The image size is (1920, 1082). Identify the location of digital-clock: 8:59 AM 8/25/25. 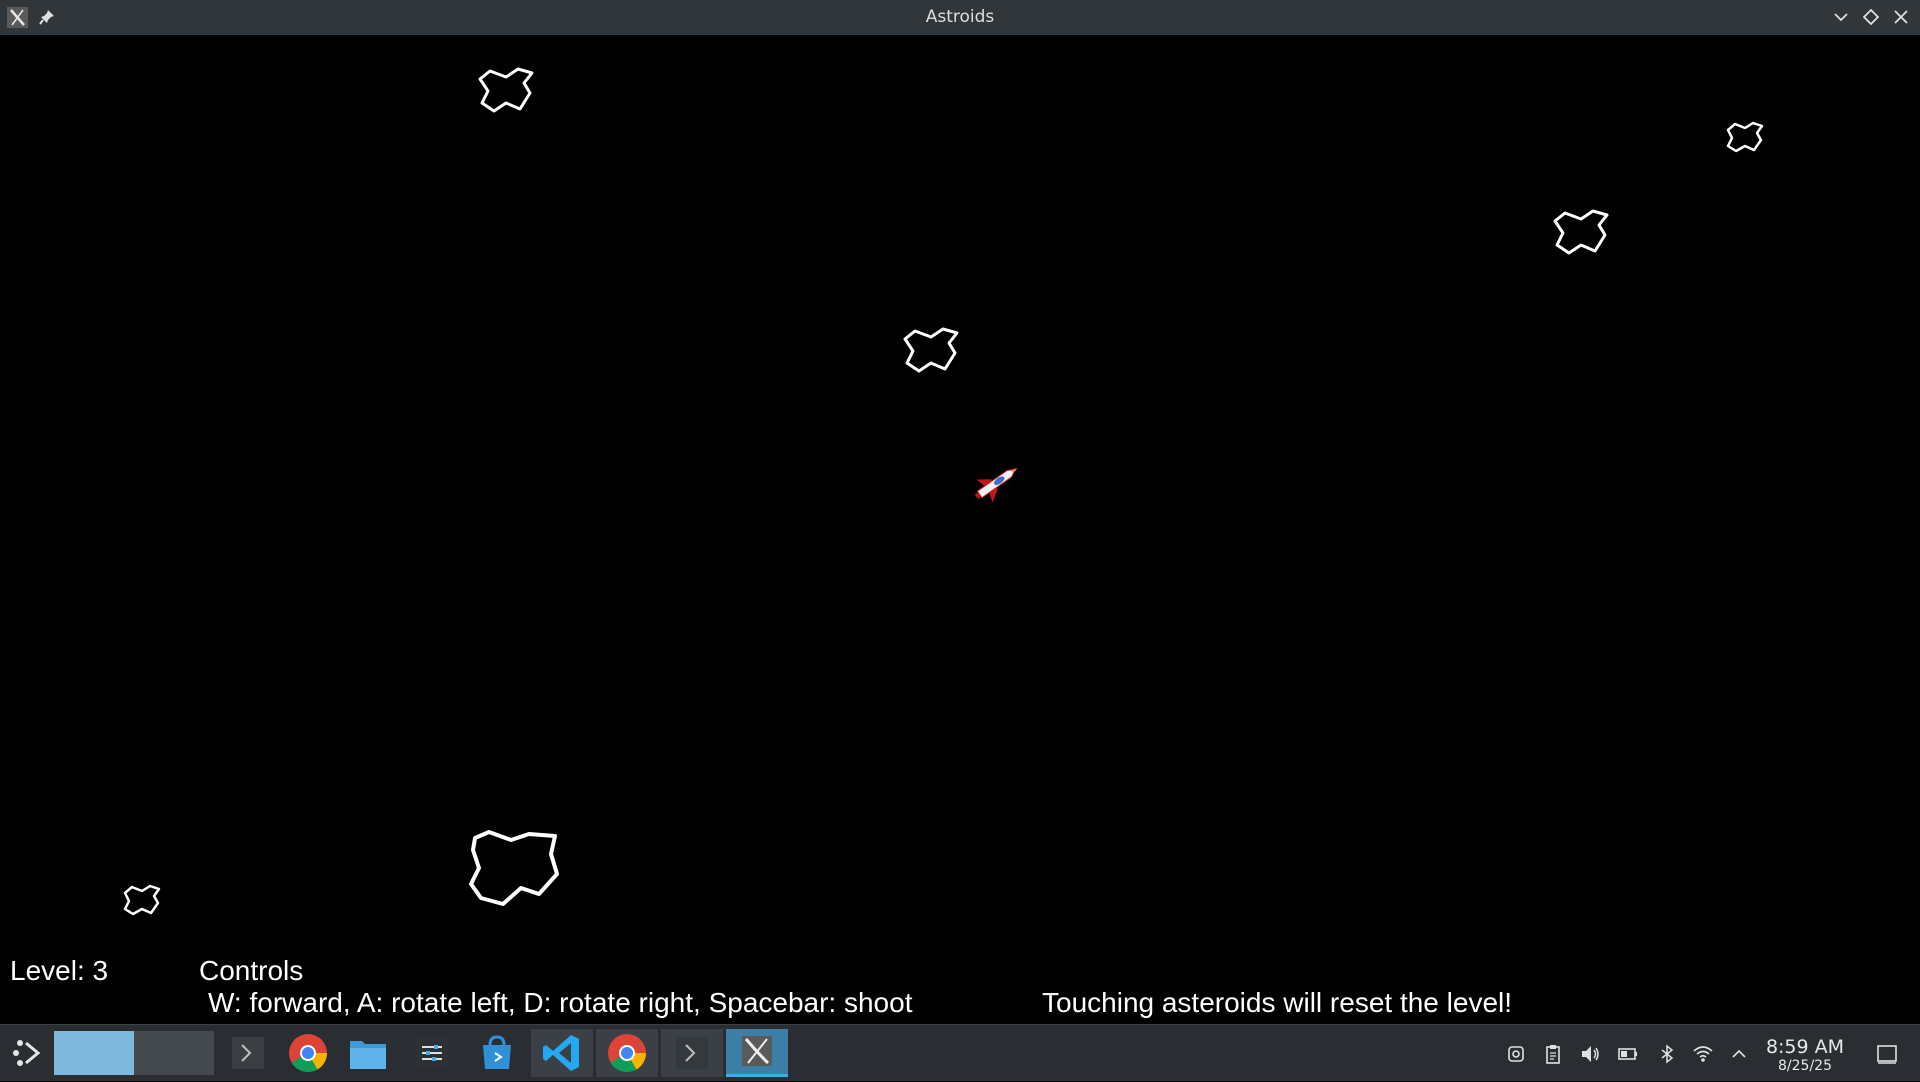
(1805, 1055).